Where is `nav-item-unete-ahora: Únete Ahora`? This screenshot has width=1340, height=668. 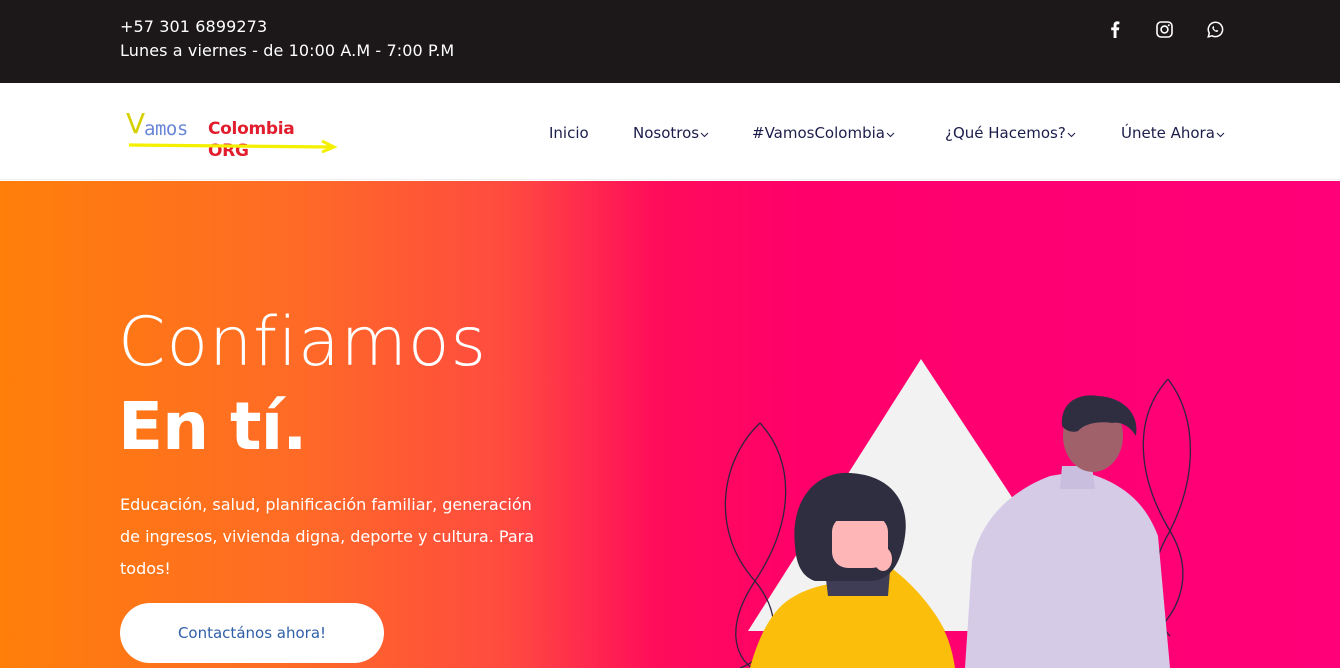 nav-item-unete-ahora: Únete Ahora is located at coordinates (1173, 133).